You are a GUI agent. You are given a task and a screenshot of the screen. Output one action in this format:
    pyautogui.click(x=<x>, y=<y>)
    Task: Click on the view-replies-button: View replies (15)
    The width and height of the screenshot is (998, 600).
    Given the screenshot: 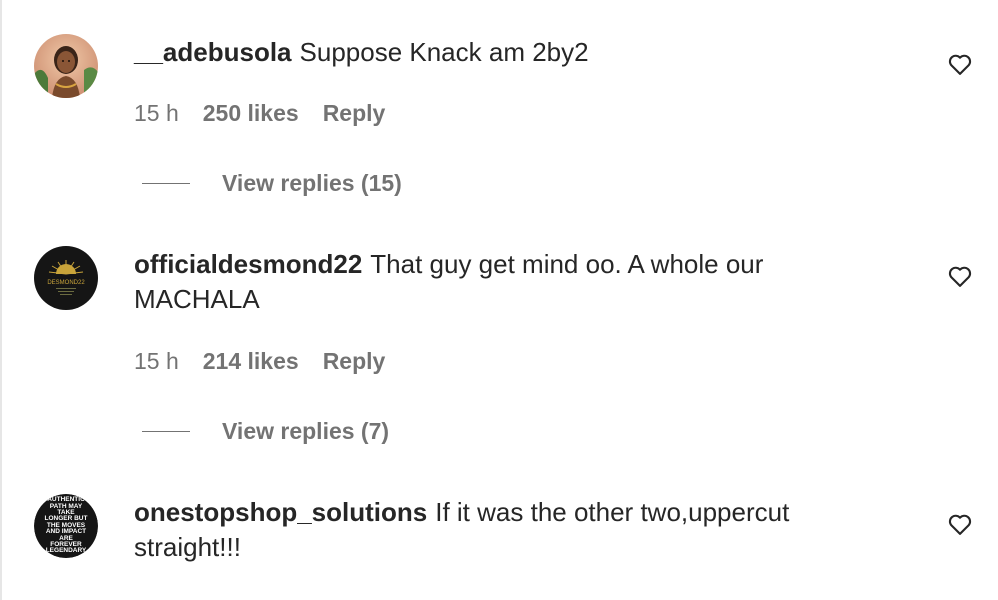 What is the action you would take?
    pyautogui.click(x=272, y=183)
    